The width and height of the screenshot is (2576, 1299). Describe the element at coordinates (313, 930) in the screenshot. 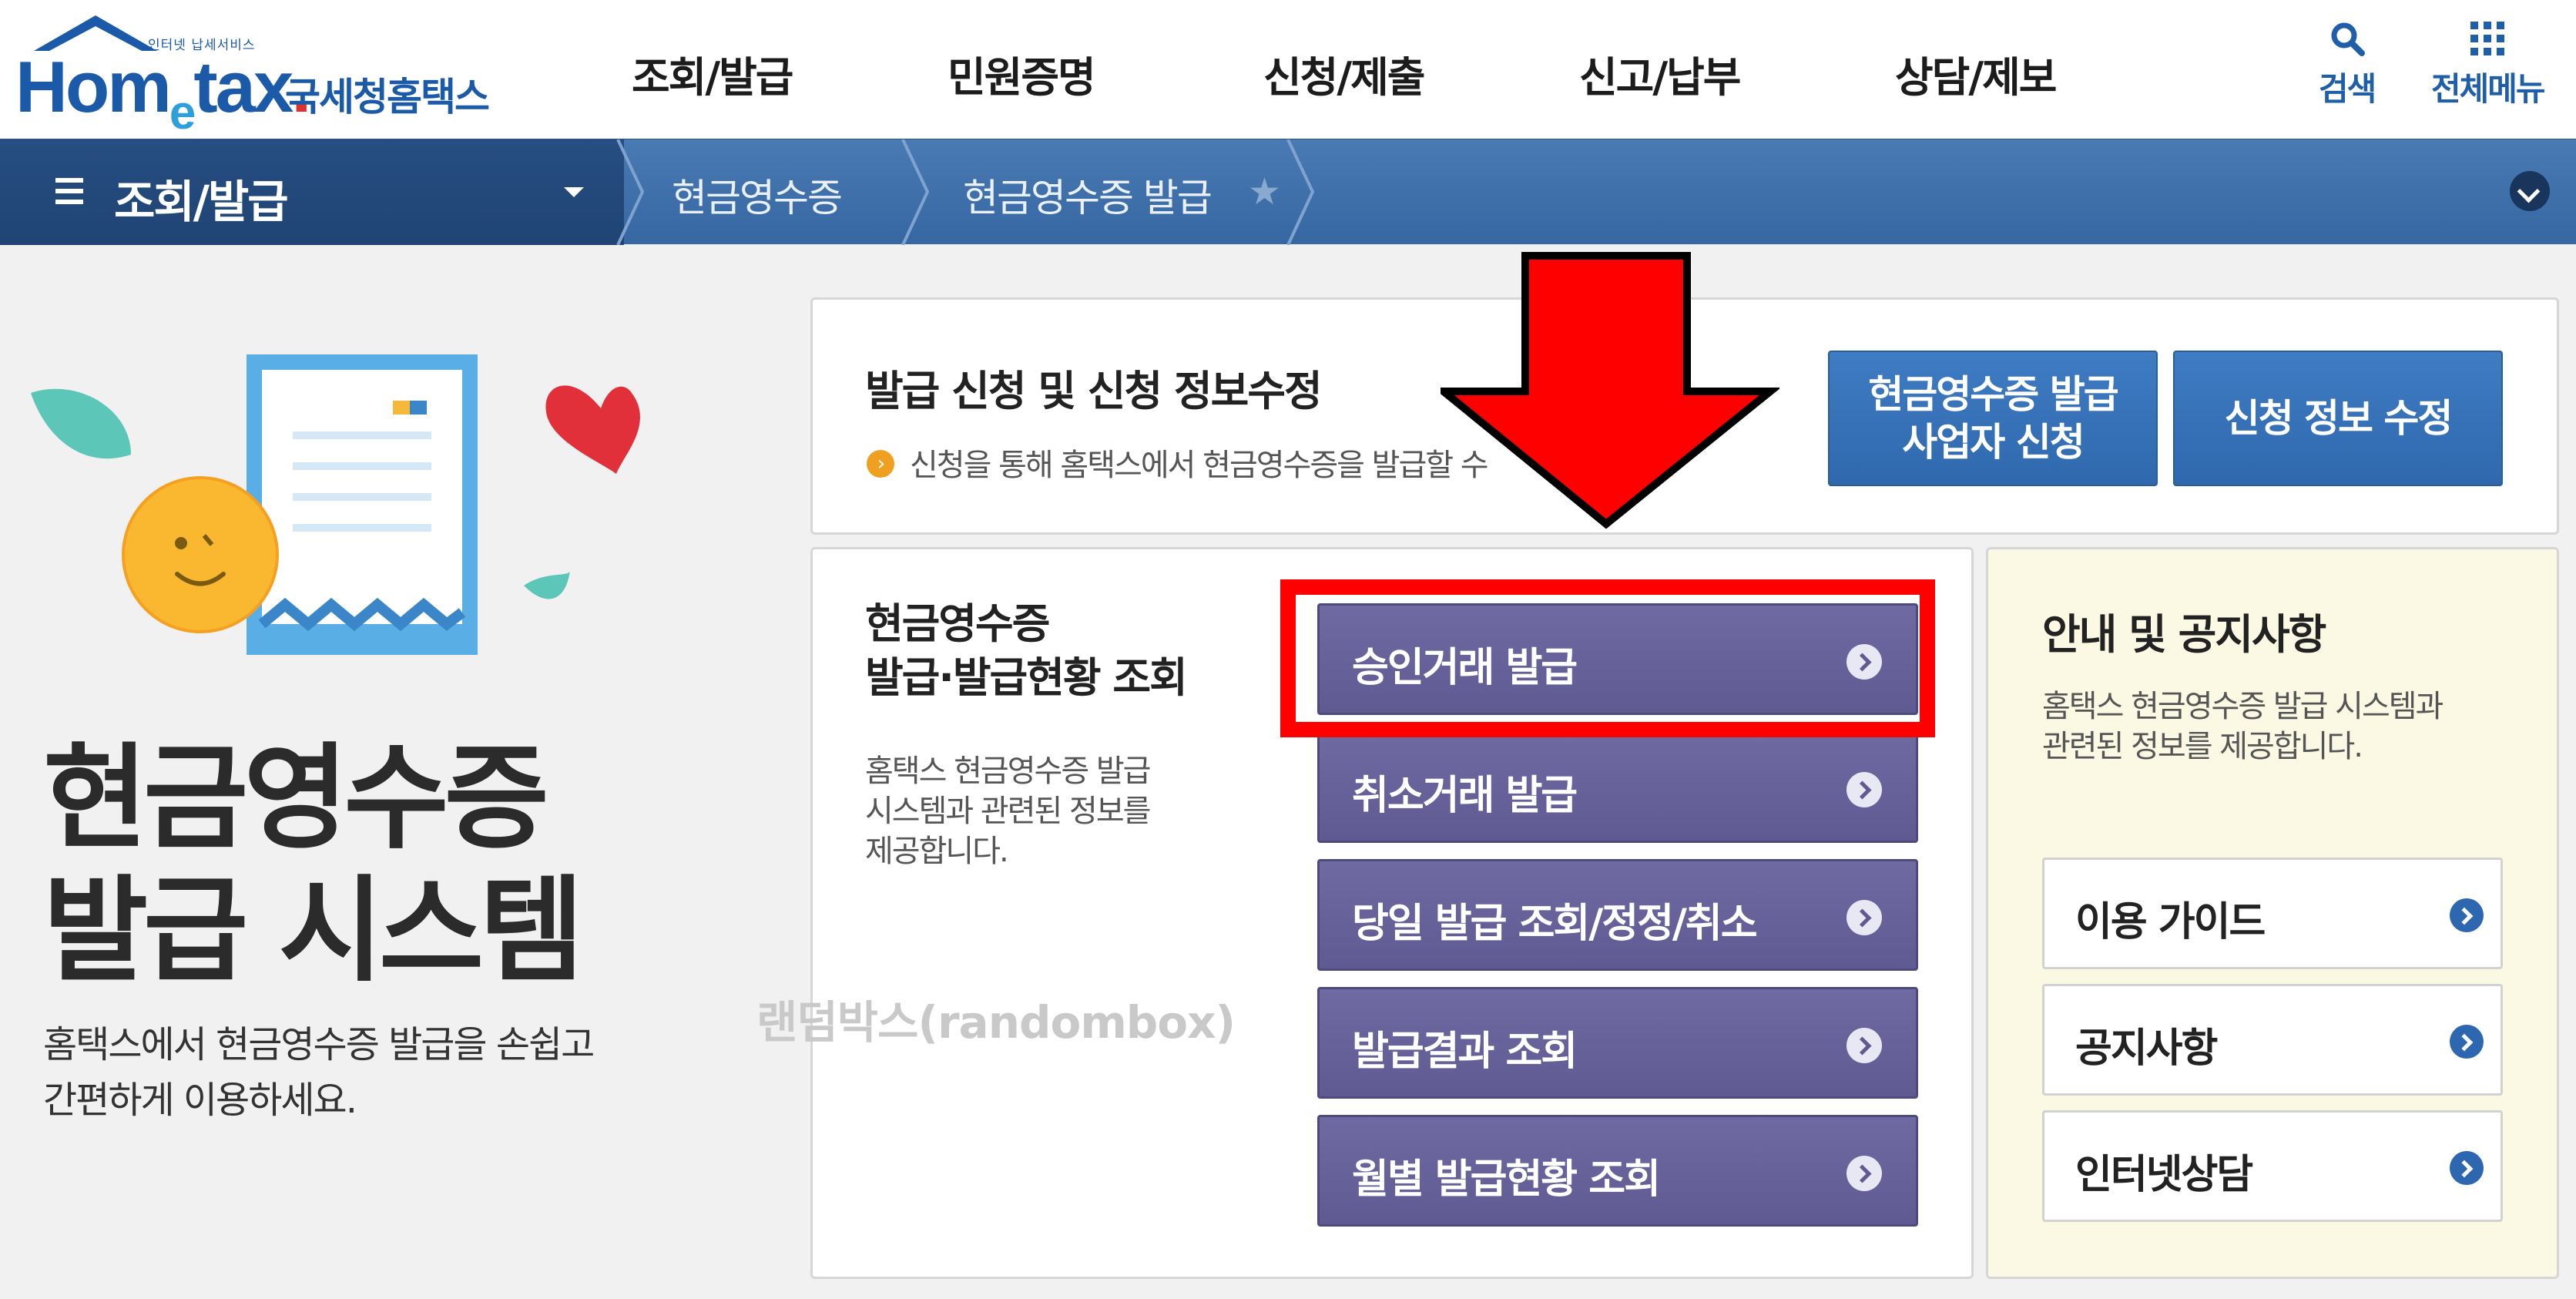

I see `hero-title-line2: 발급 시스템` at that location.